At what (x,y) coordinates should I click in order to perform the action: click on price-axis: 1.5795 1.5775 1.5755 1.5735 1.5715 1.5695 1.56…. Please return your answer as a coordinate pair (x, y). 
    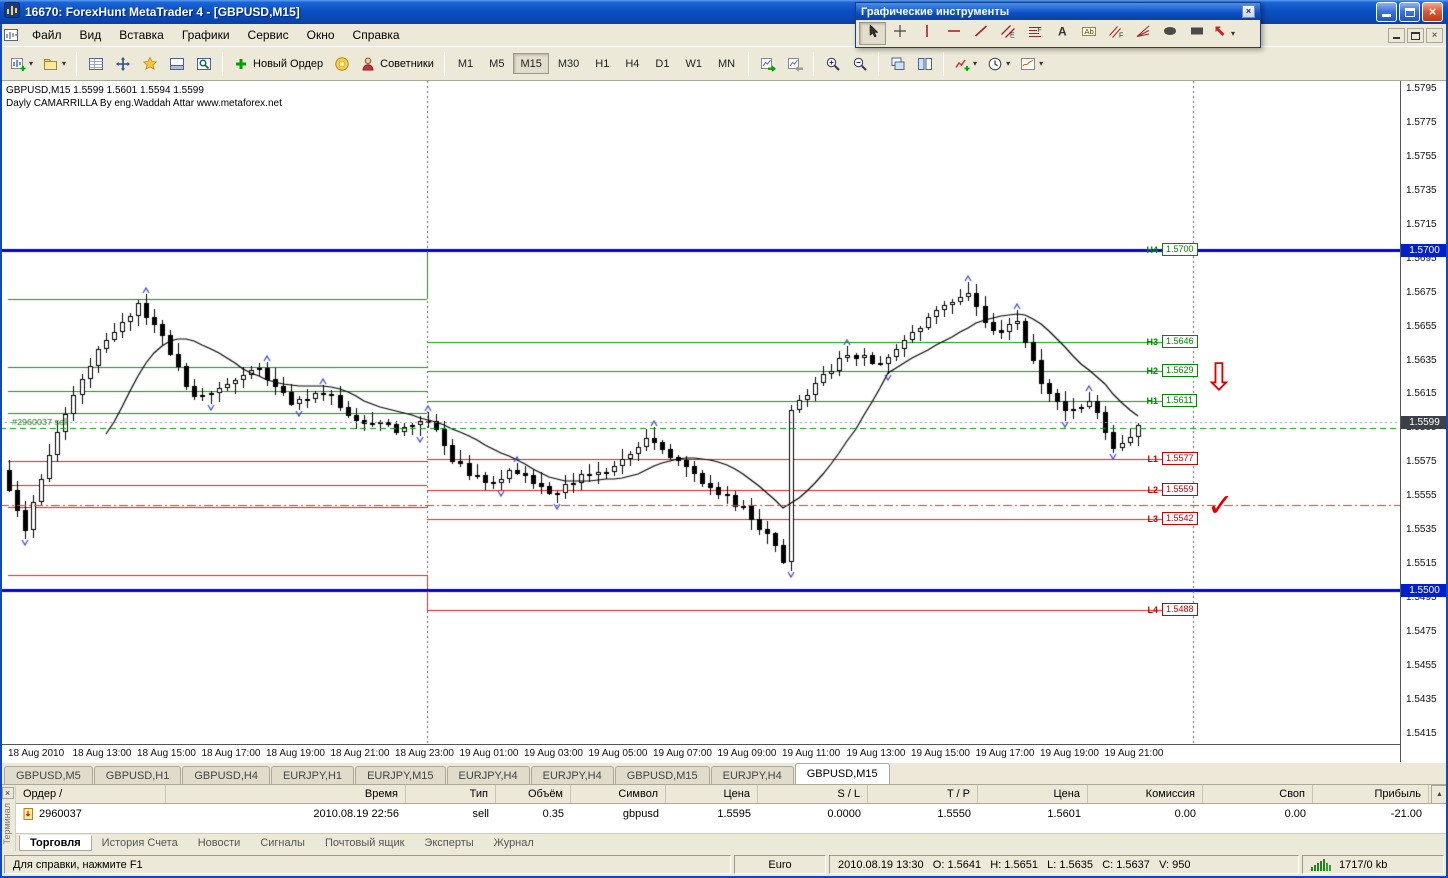
    Looking at the image, I should click on (1424, 421).